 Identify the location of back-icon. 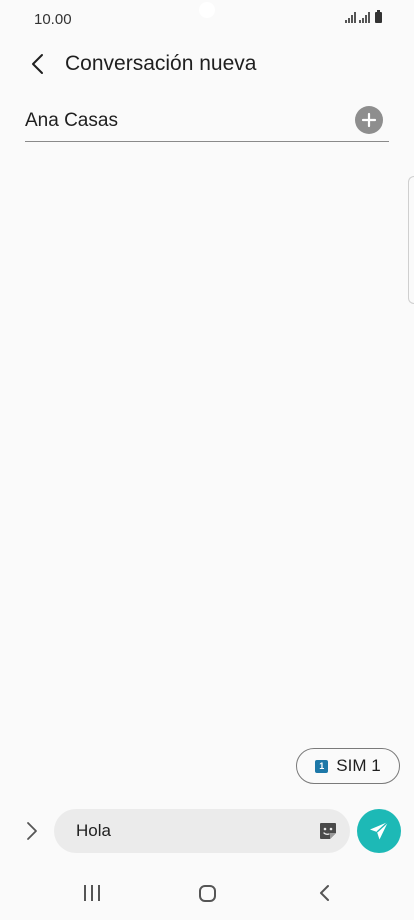
(324, 893).